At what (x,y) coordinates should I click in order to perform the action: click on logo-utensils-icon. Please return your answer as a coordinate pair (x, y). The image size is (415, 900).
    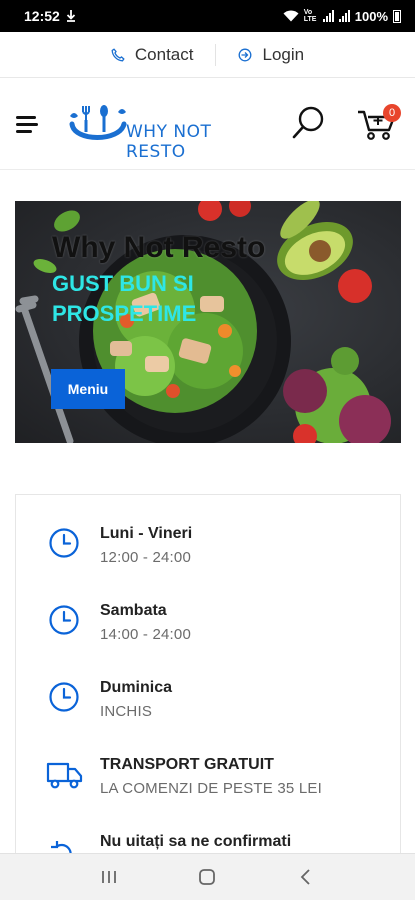
    Looking at the image, I should click on (98, 122).